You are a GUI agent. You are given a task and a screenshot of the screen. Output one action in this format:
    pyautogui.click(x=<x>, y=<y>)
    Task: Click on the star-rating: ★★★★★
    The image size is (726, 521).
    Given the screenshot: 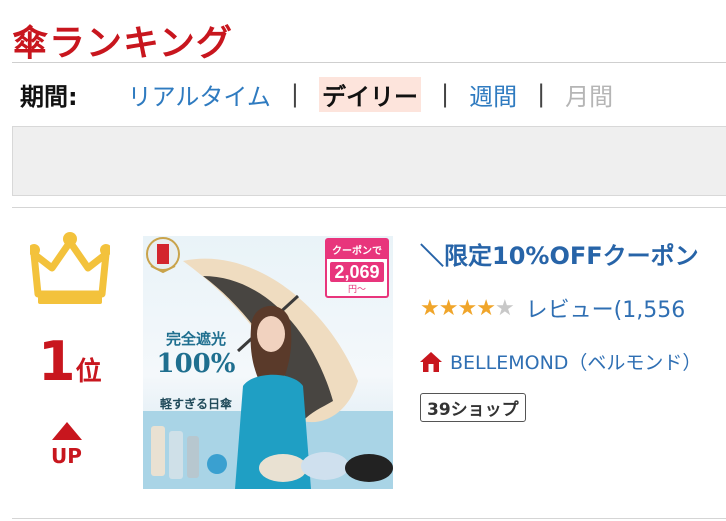 What is the action you would take?
    pyautogui.click(x=467, y=308)
    